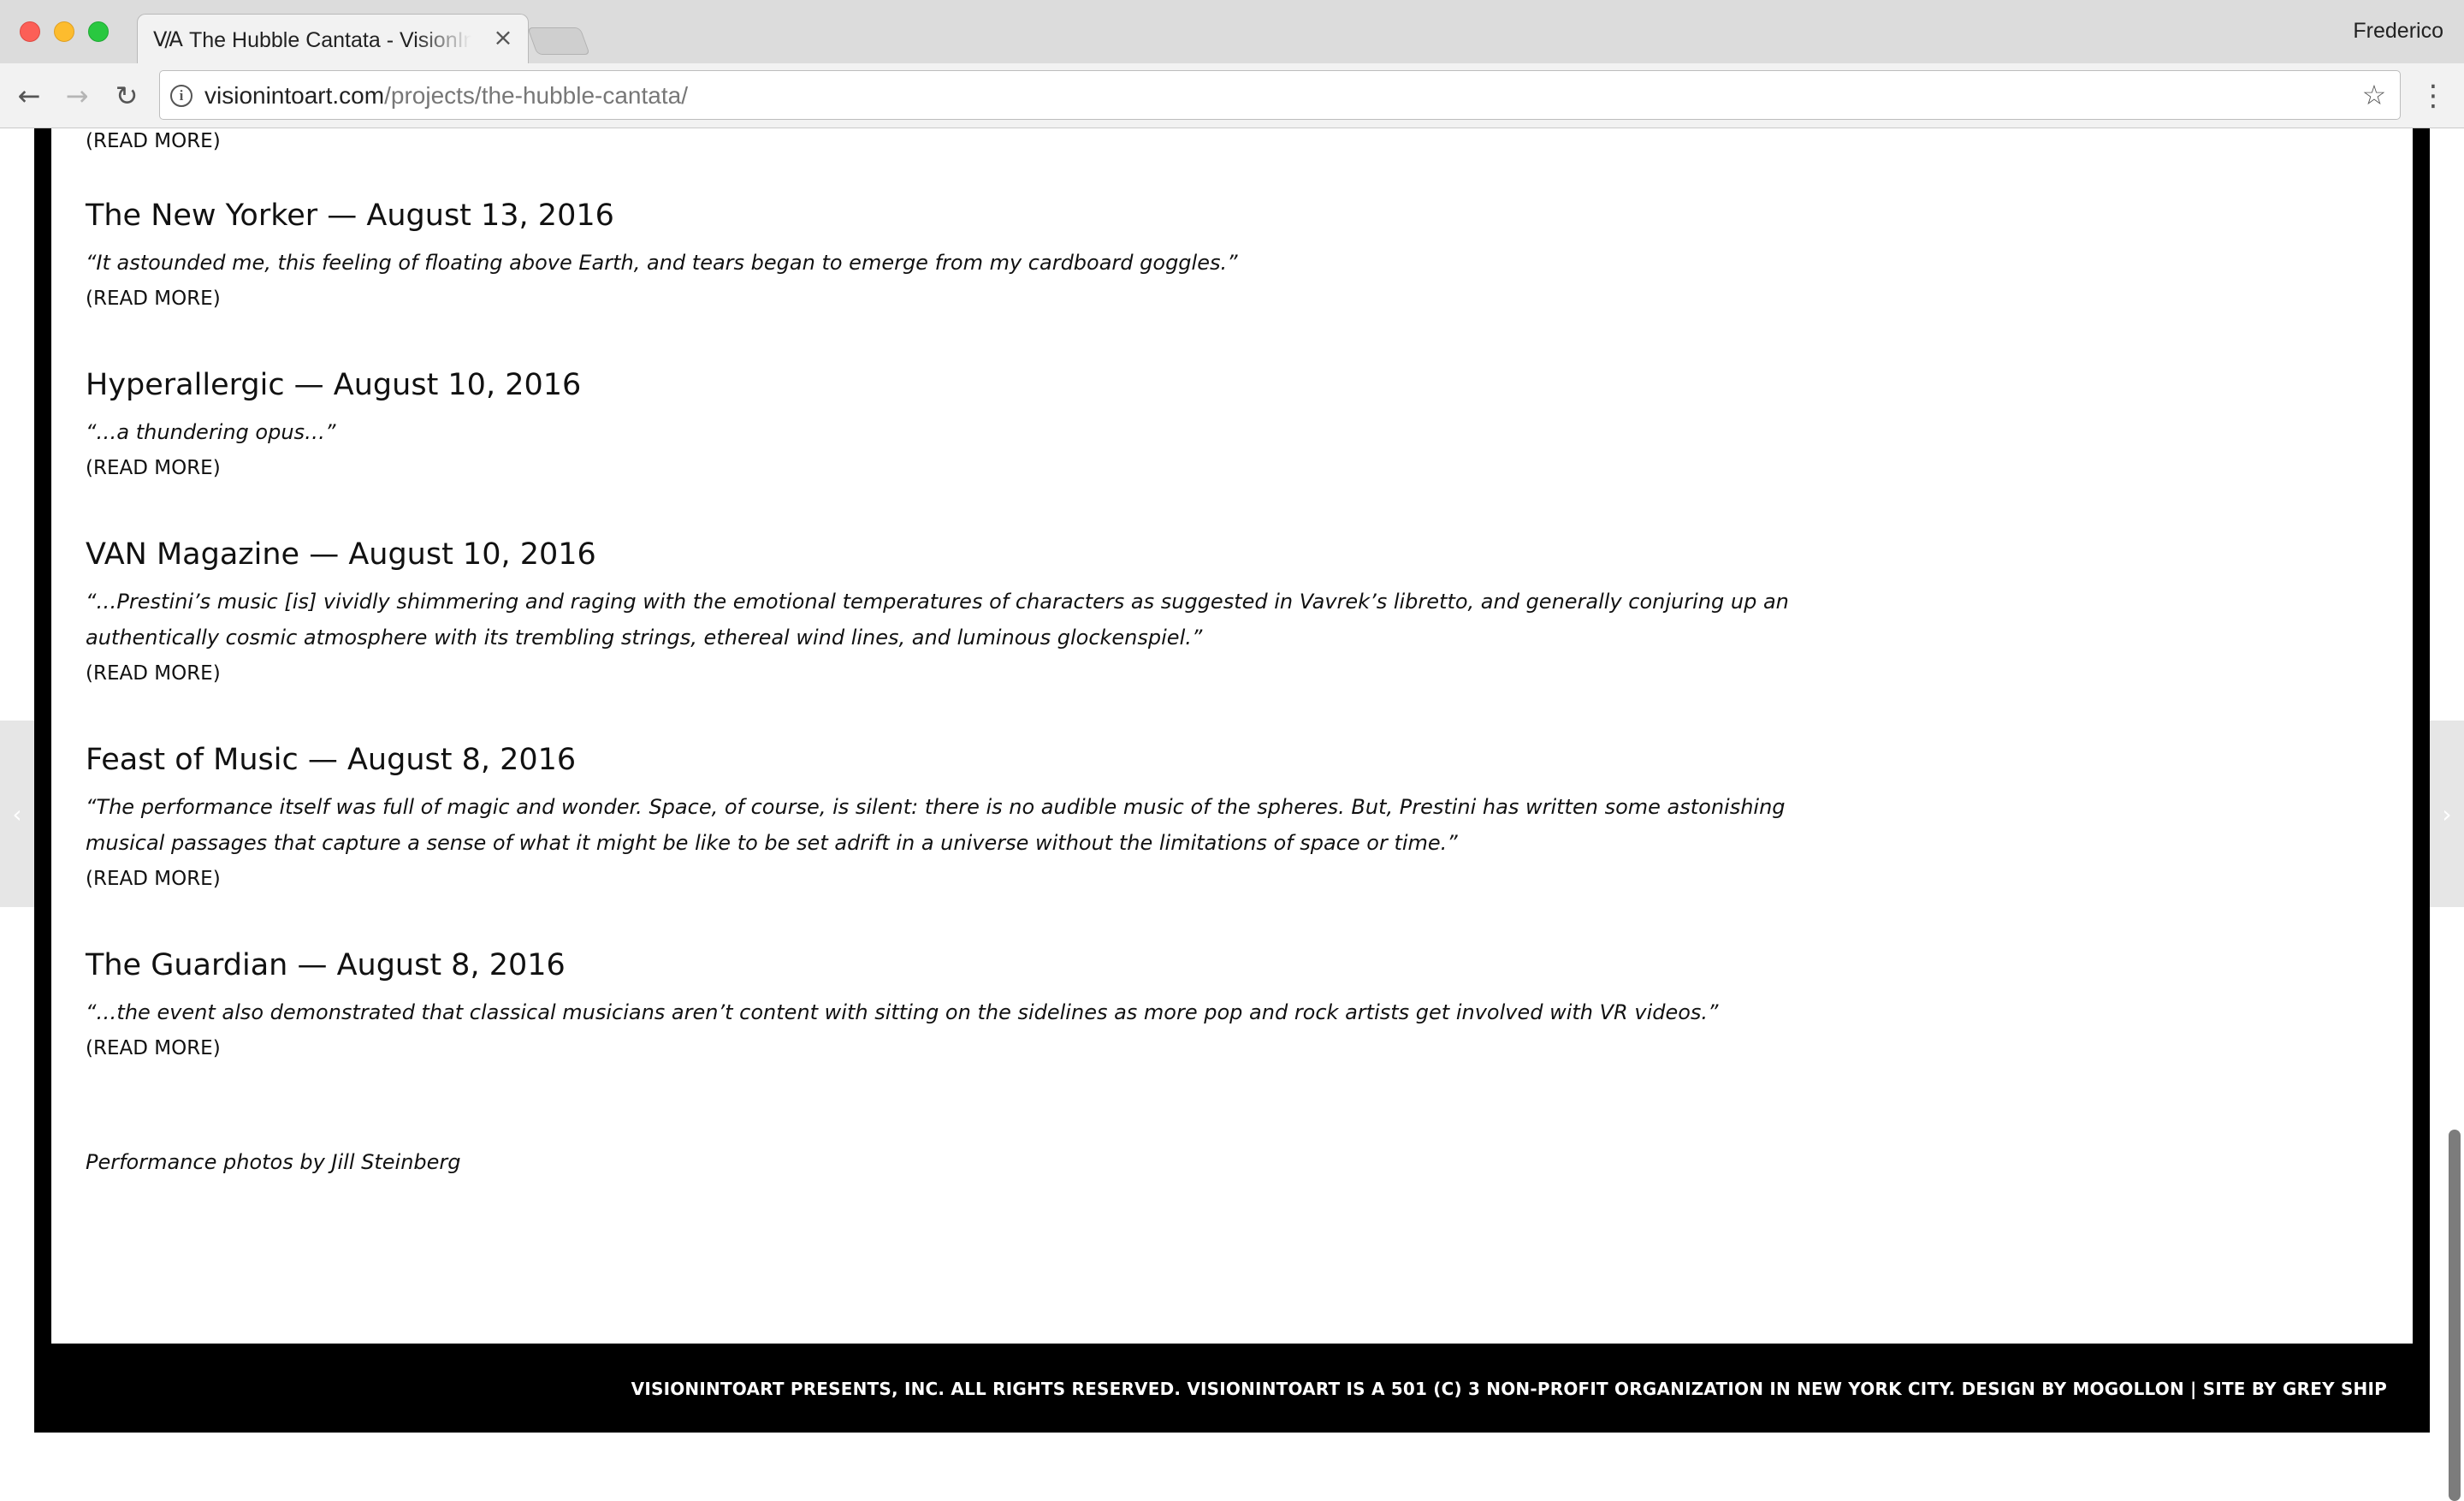 This screenshot has width=2464, height=1501. Describe the element at coordinates (2398, 31) in the screenshot. I see `profile-name: Frederico` at that location.